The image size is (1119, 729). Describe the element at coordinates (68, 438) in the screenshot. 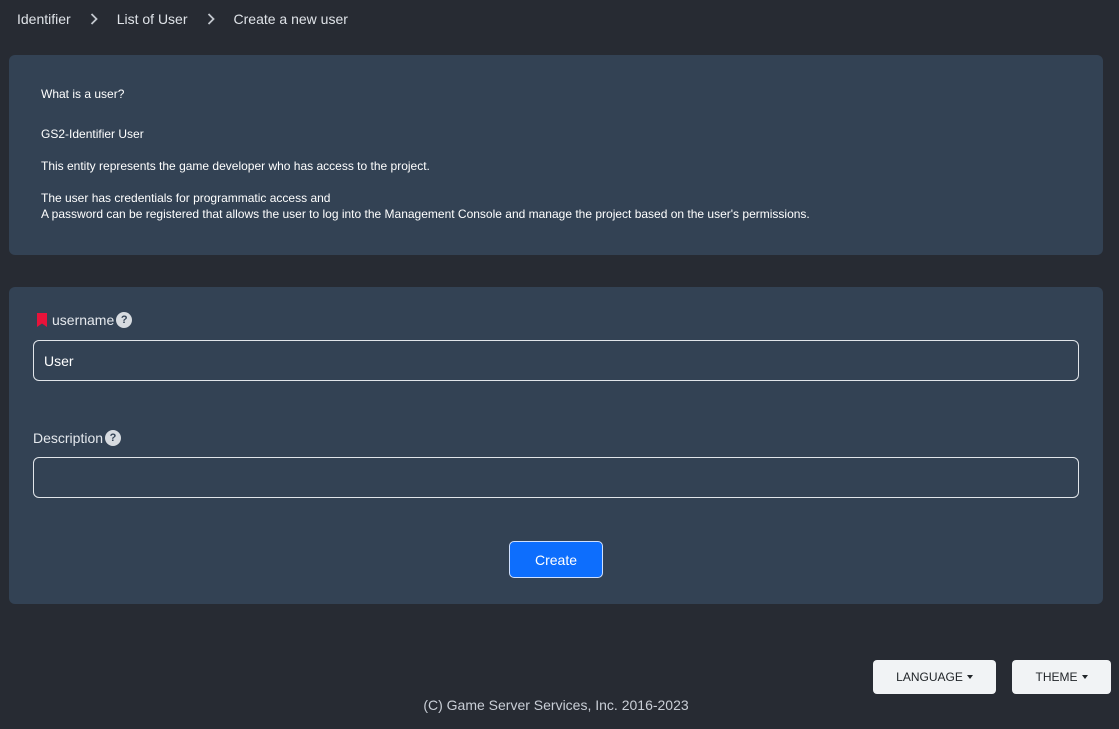

I see `description-label-text: Description` at that location.